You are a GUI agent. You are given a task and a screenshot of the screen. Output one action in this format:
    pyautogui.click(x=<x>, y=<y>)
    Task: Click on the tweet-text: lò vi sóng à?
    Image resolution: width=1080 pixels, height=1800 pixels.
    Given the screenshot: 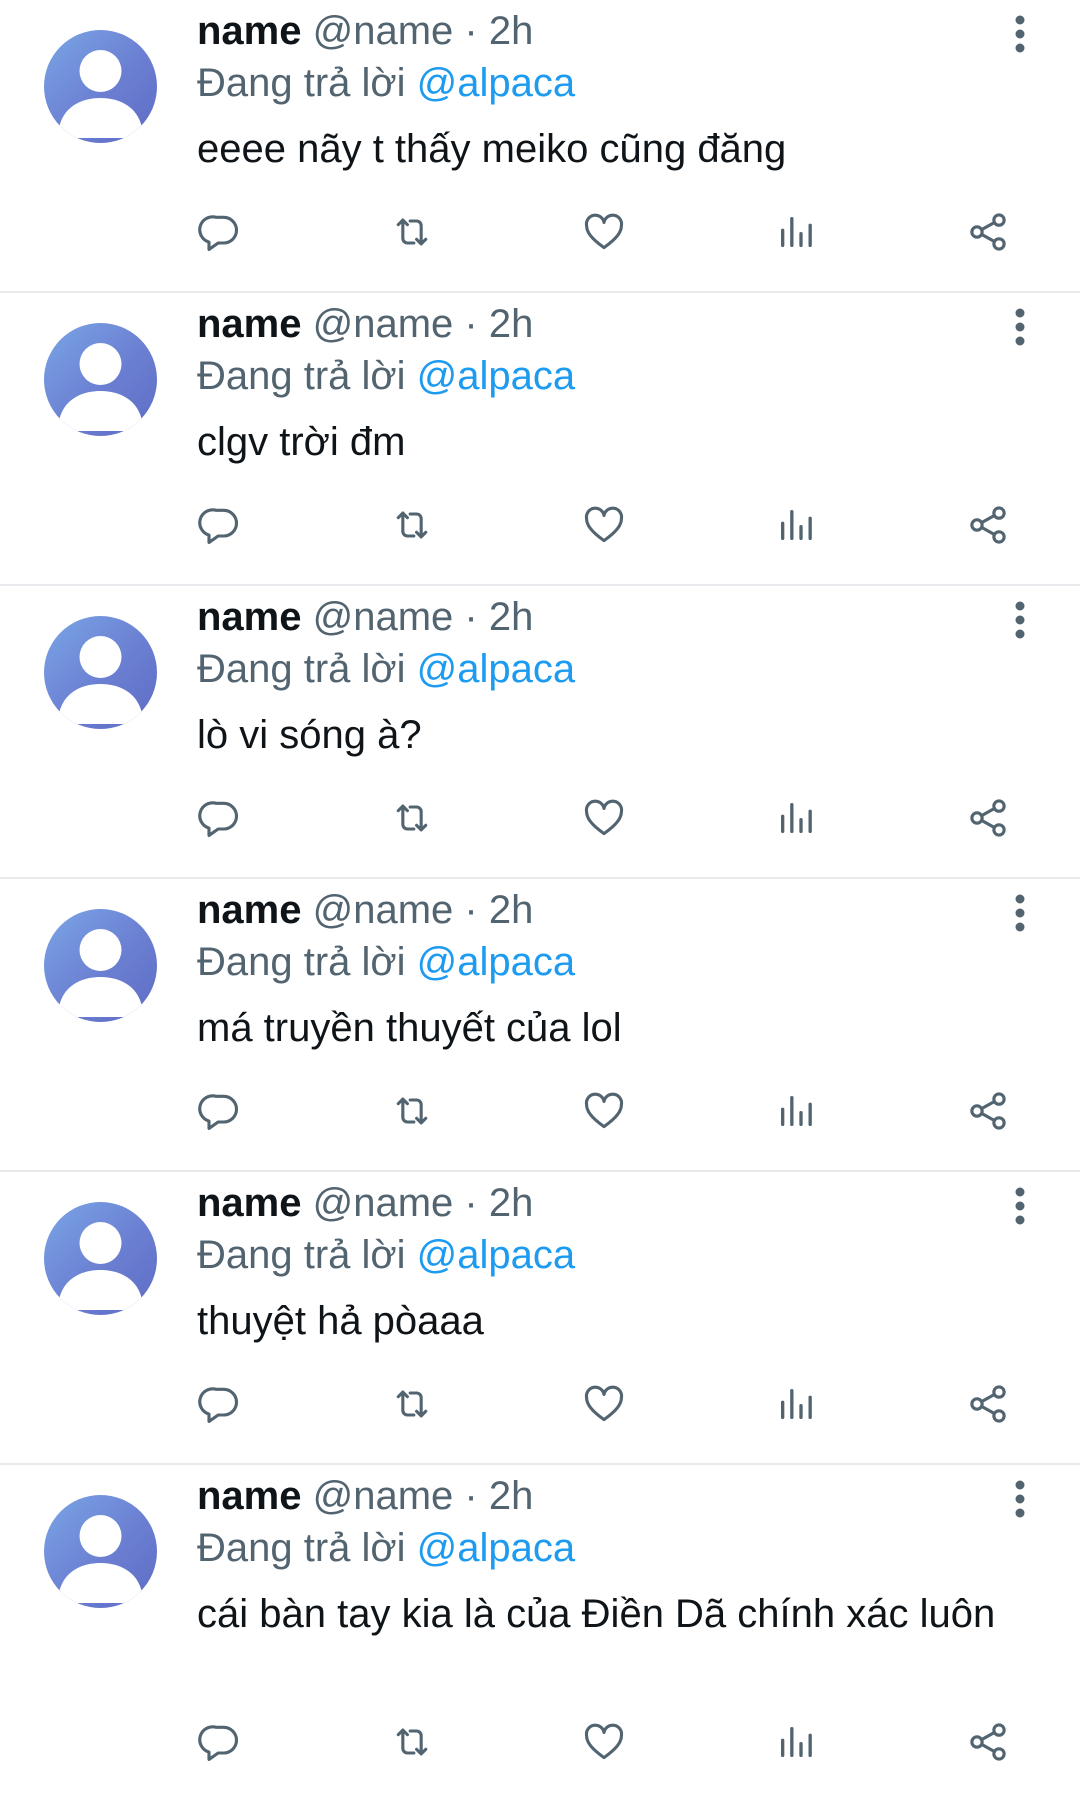 What is the action you would take?
    pyautogui.click(x=309, y=735)
    